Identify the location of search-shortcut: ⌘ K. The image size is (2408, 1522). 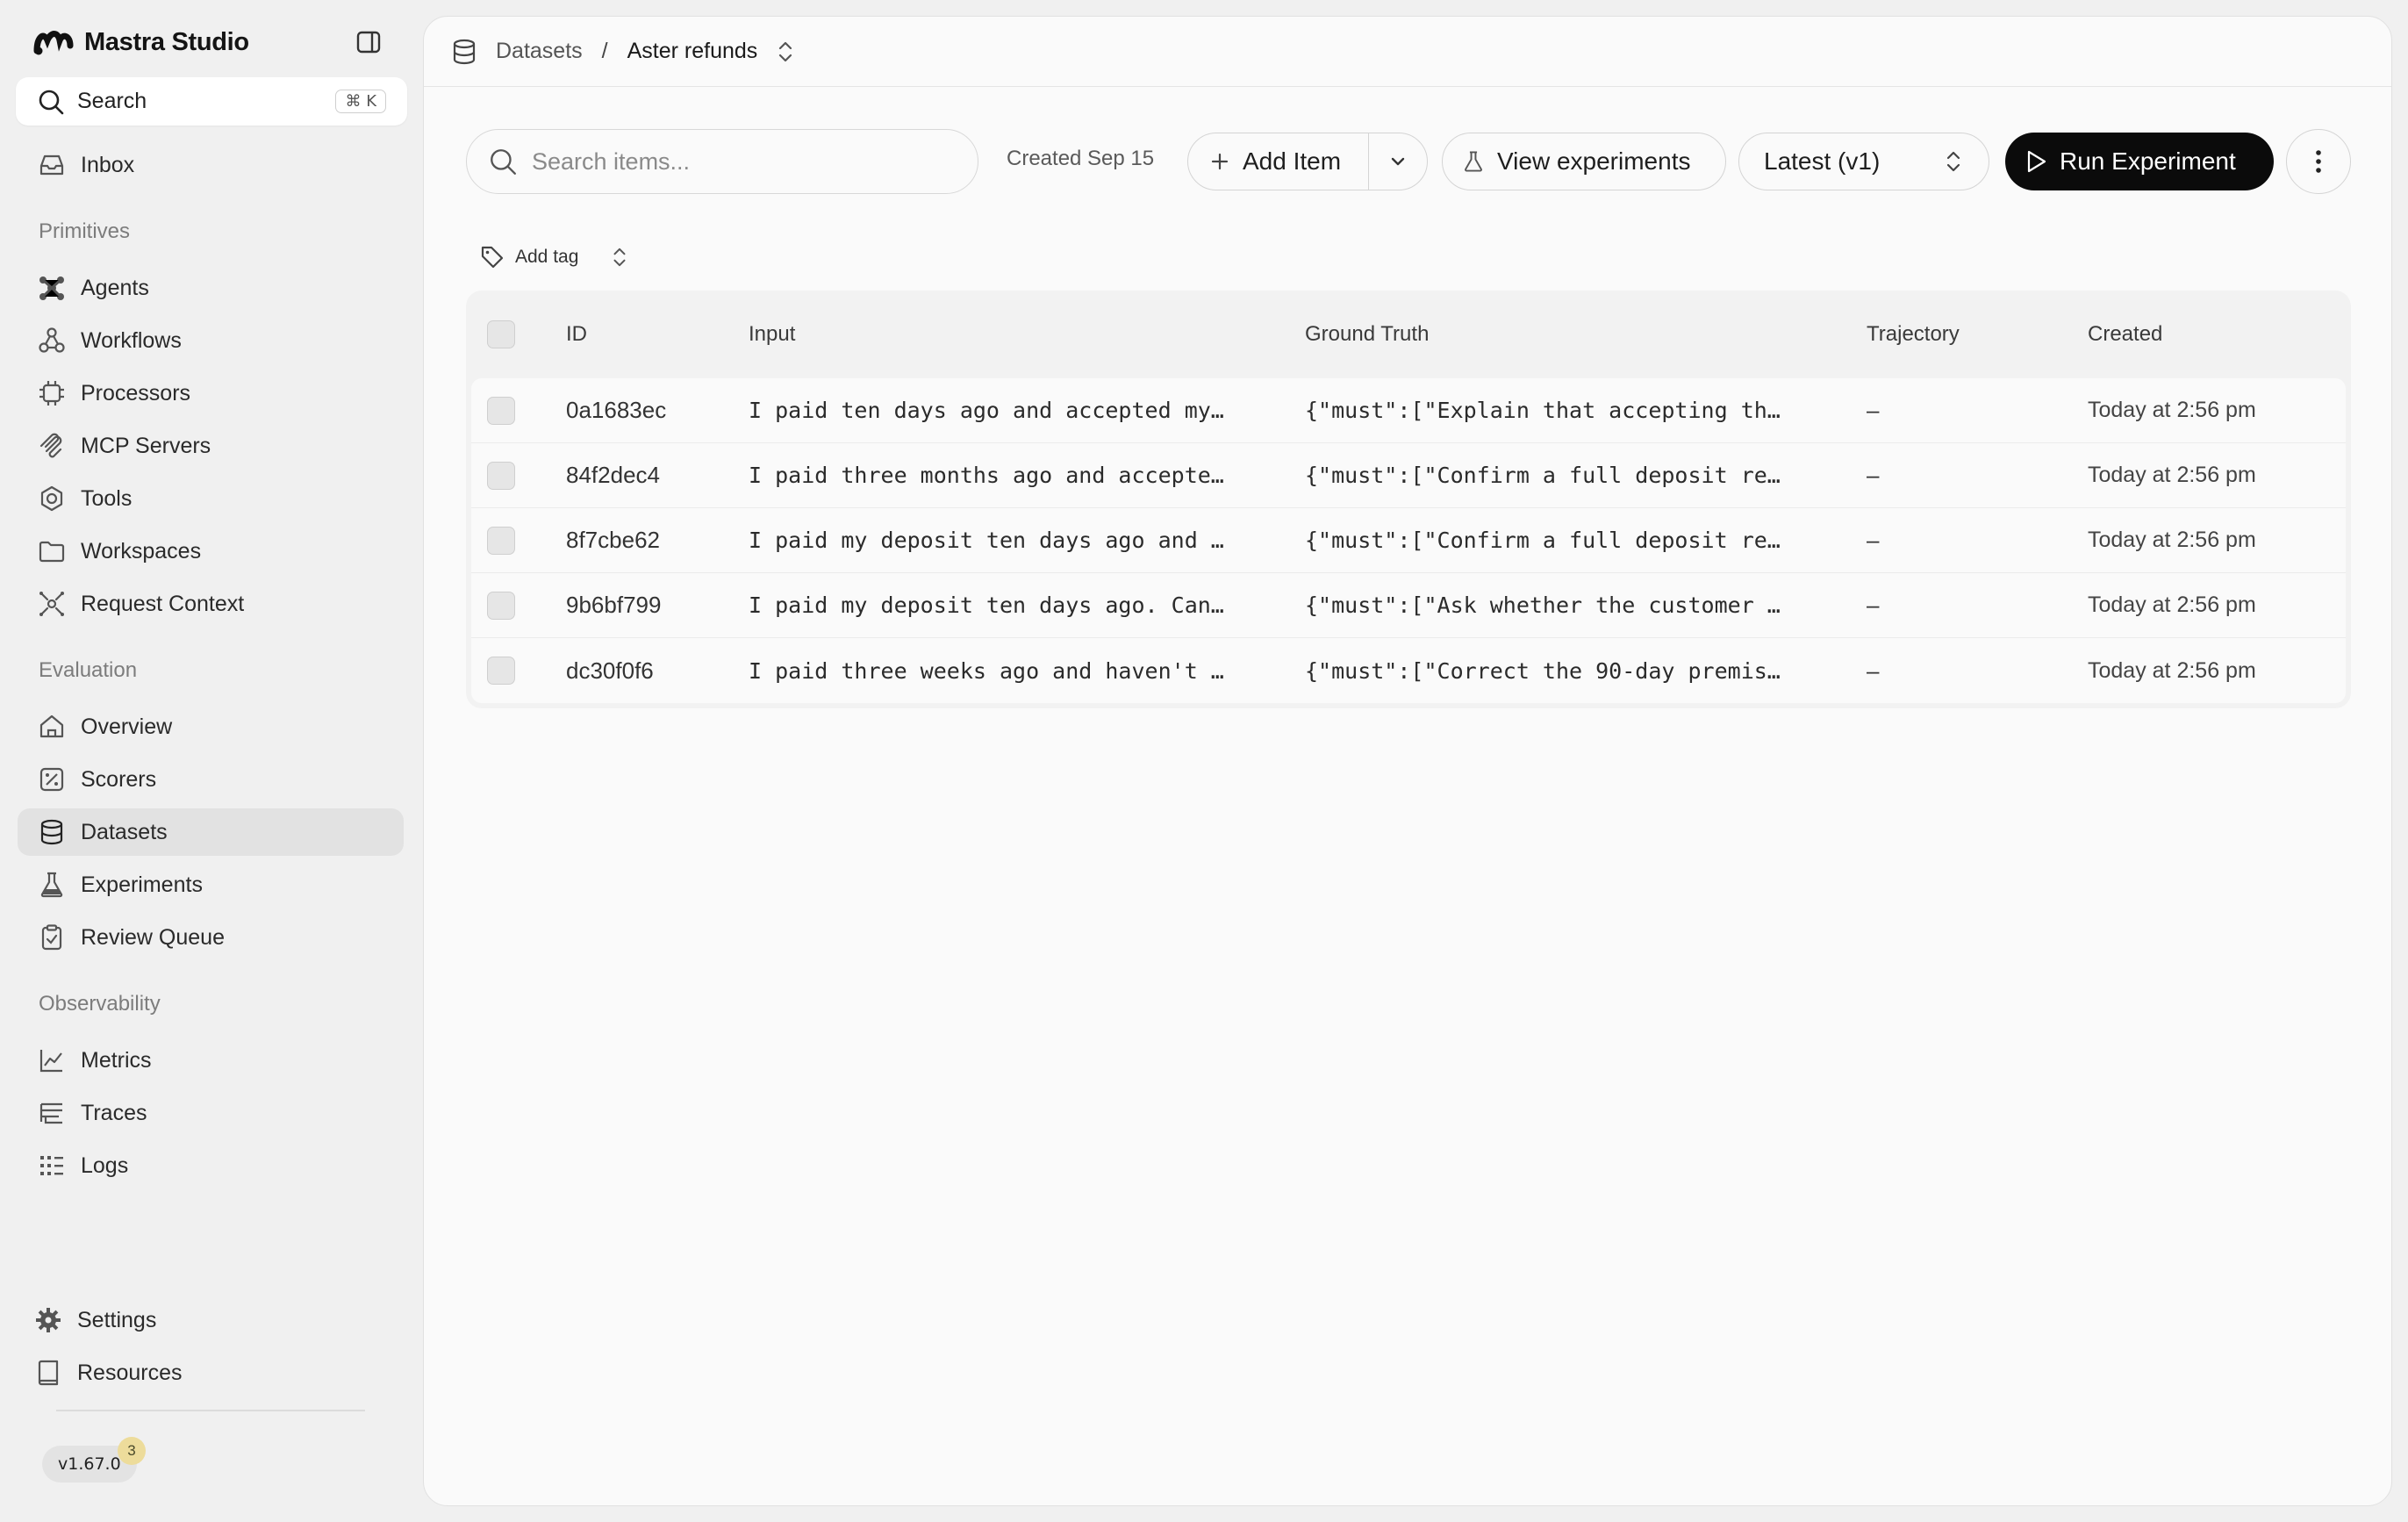
(360, 101).